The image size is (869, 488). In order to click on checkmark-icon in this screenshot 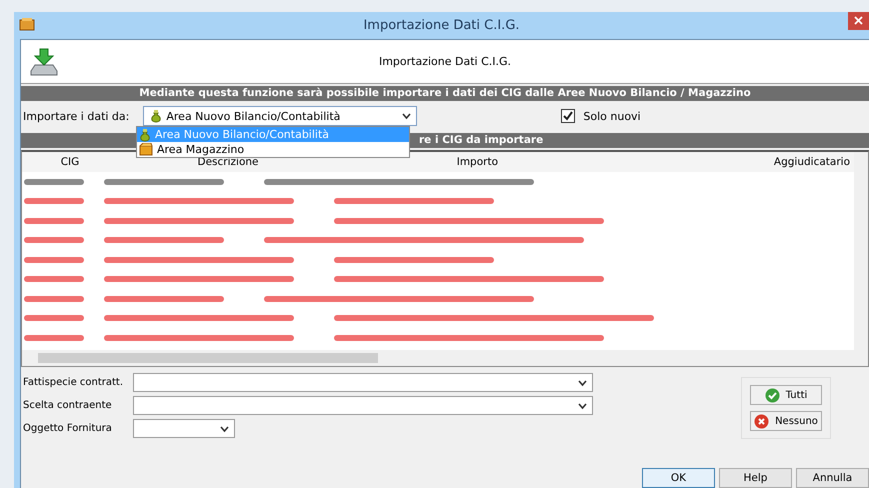, I will do `click(568, 116)`.